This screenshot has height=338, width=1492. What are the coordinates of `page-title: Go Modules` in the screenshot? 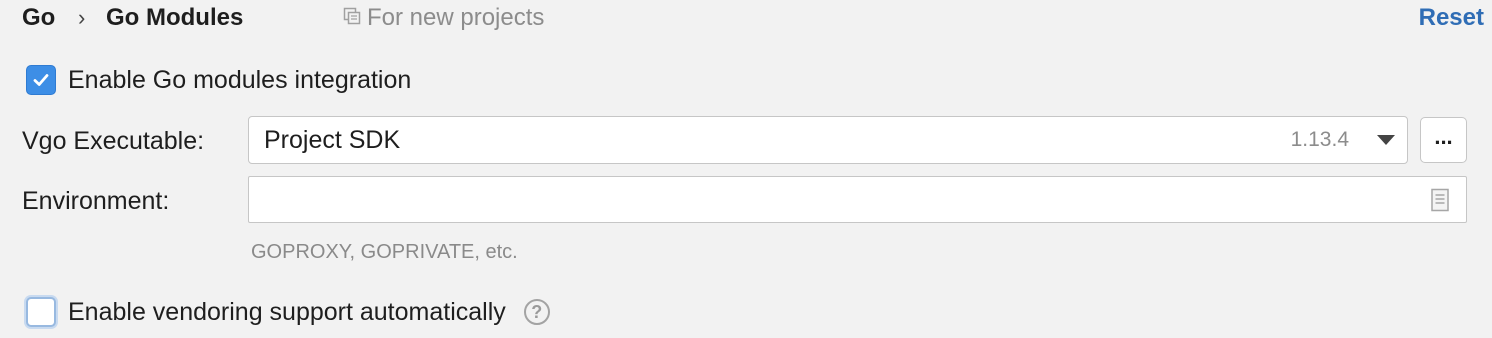 It's located at (175, 17).